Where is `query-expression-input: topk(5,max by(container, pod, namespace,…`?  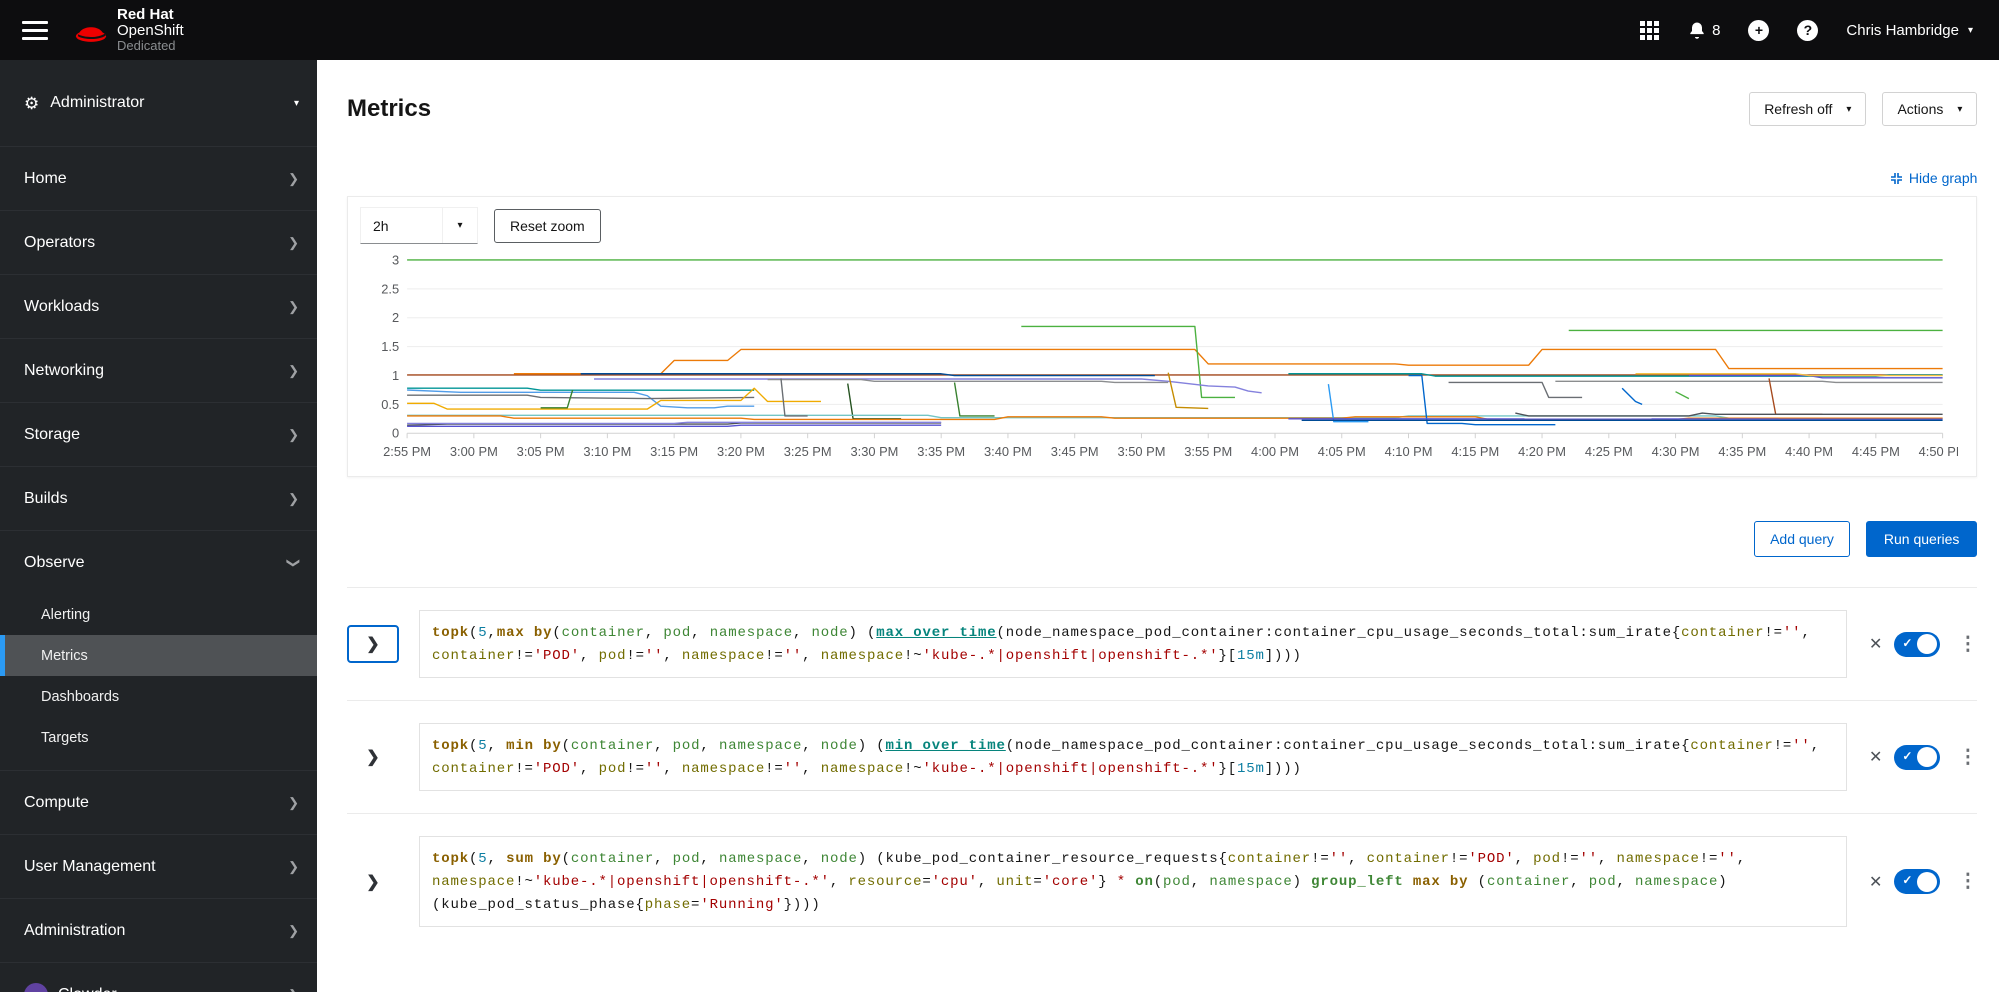 query-expression-input: topk(5,max by(container, pod, namespace,… is located at coordinates (1133, 644).